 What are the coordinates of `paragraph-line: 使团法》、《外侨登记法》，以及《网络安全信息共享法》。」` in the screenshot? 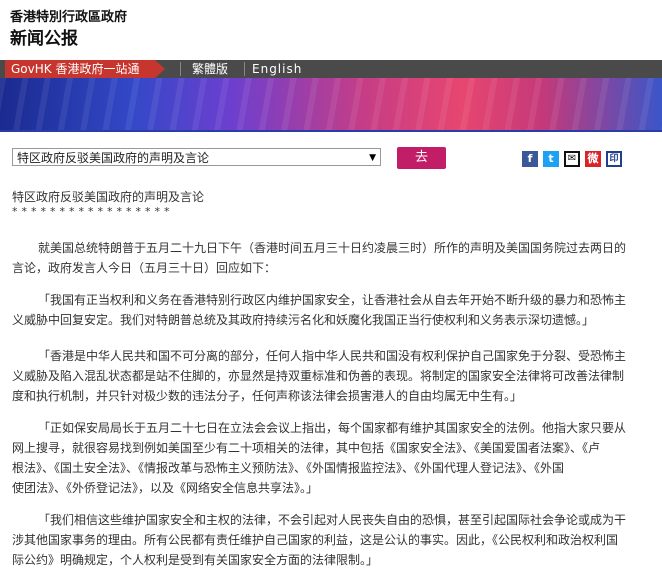 It's located at (165, 488).